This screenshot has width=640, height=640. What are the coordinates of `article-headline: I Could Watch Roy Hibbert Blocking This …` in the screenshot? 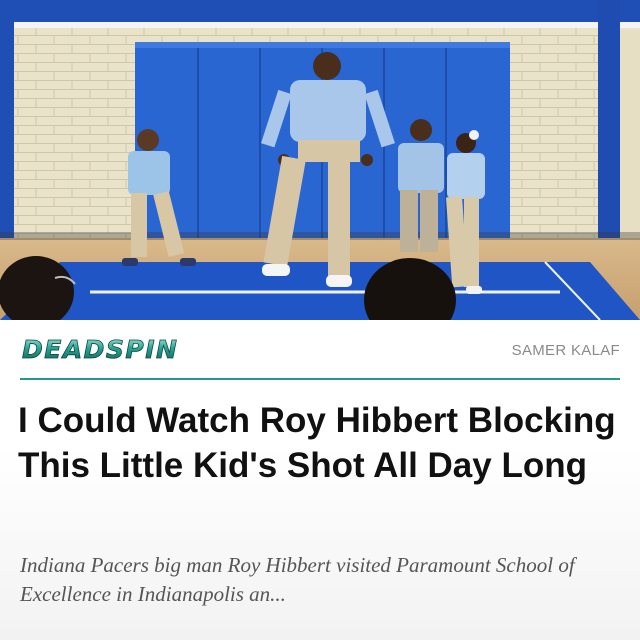 It's located at (320, 443).